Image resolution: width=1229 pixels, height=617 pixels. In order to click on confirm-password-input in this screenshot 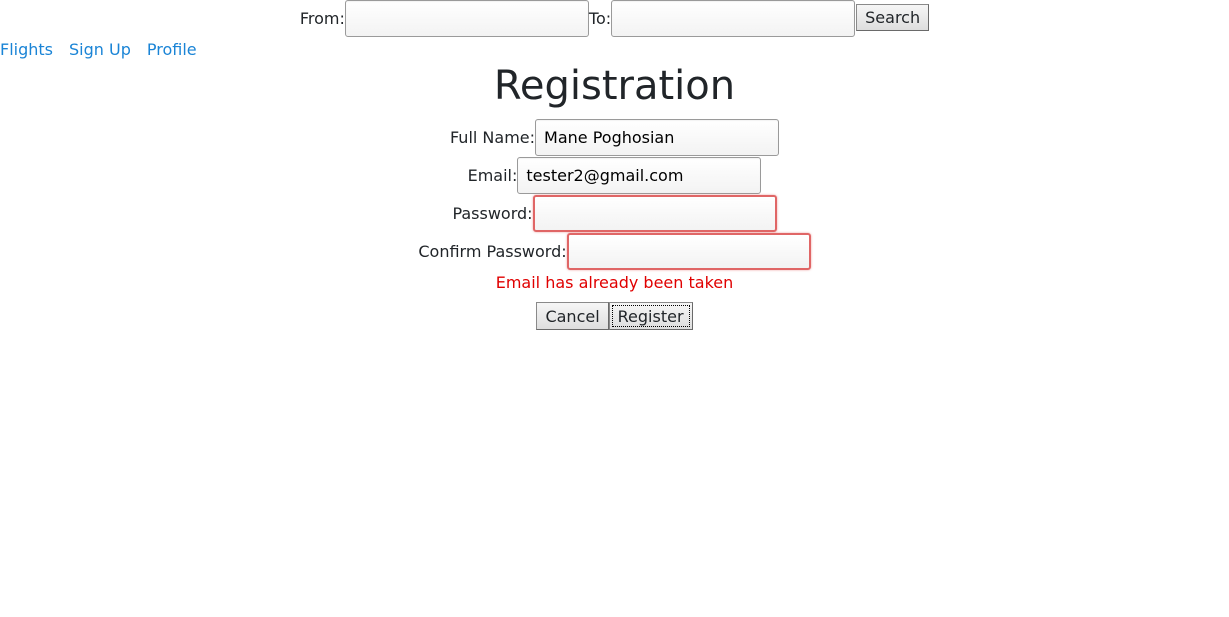, I will do `click(688, 251)`.